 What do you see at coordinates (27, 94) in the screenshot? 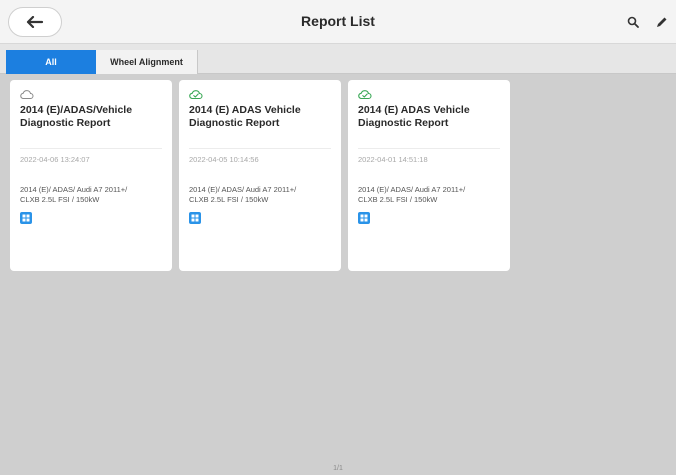
I see `cloud-outline-icon` at bounding box center [27, 94].